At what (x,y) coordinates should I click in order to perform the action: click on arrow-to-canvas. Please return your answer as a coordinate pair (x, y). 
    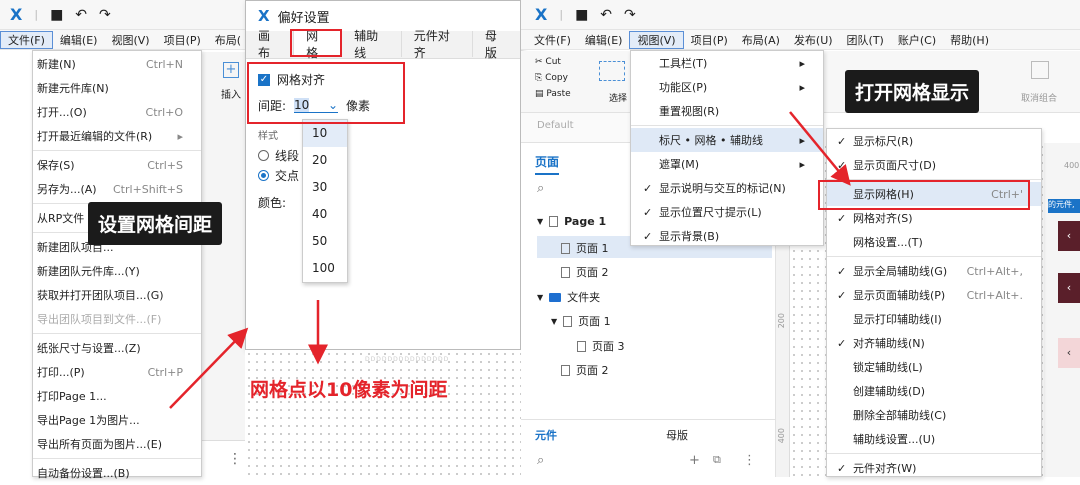
    Looking at the image, I should click on (209, 368).